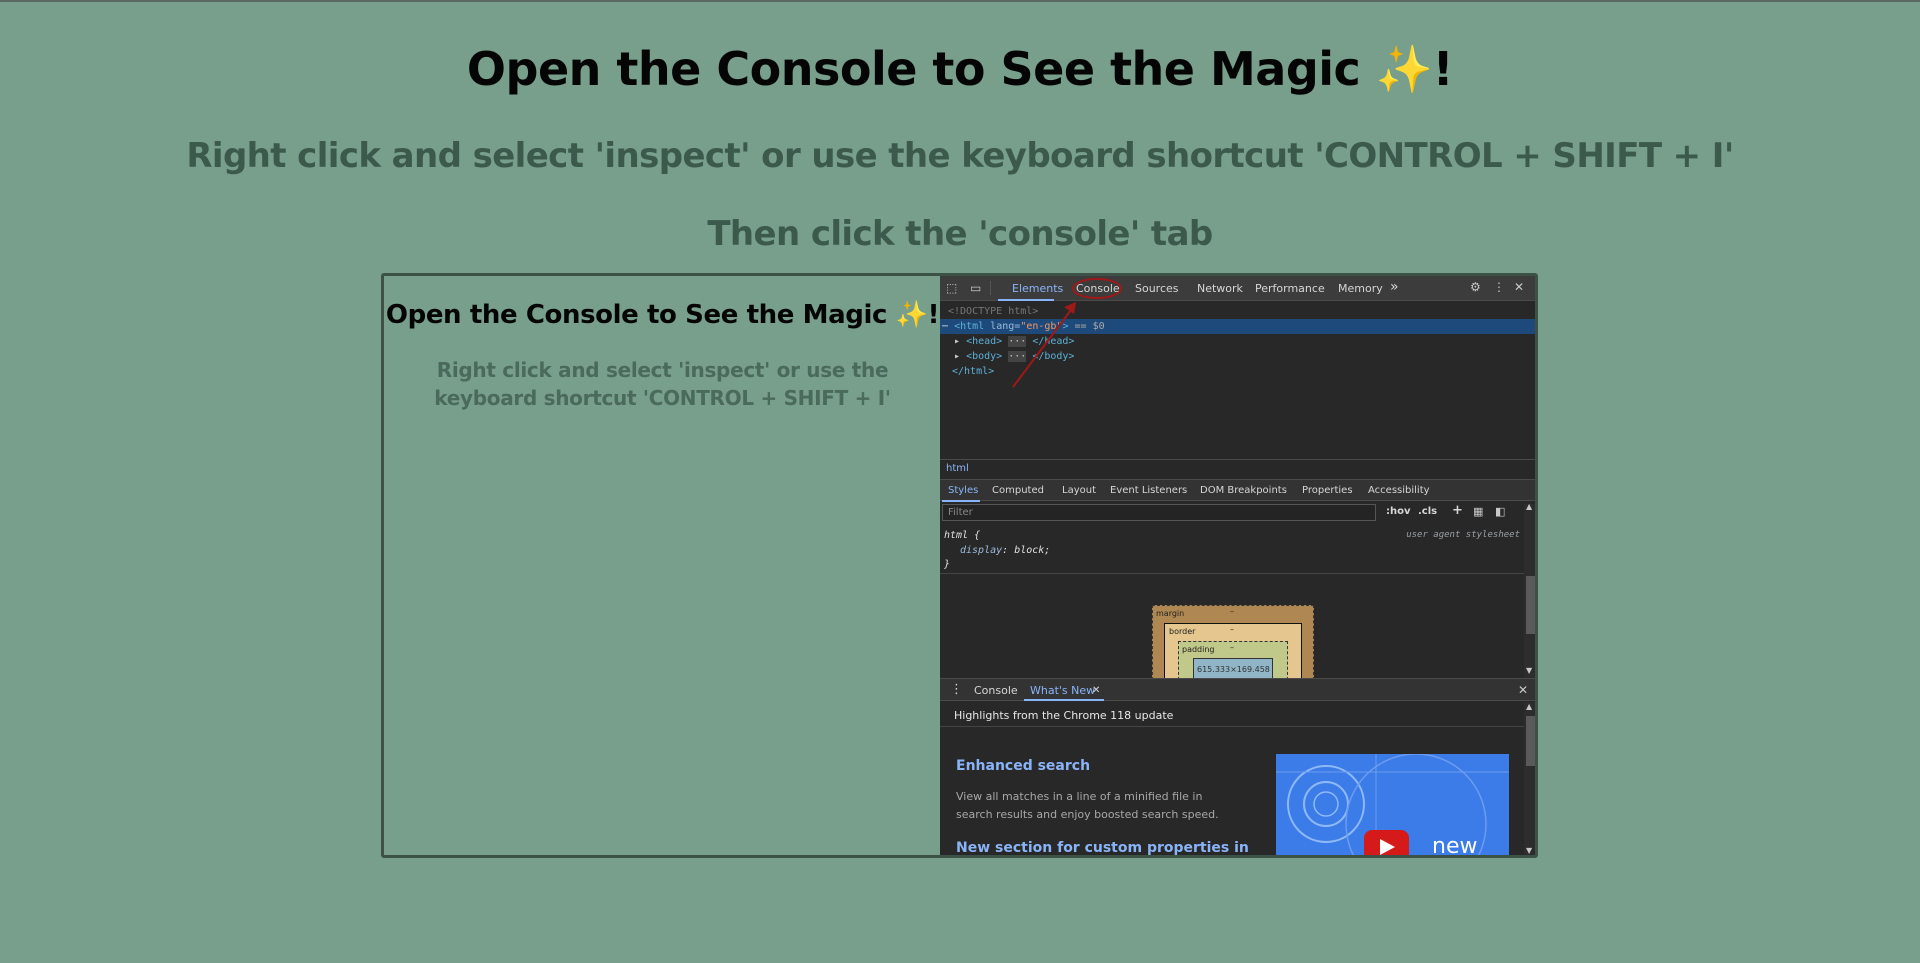 This screenshot has height=963, width=1920. What do you see at coordinates (1394, 287) in the screenshot?
I see `more-tabs-icon: »` at bounding box center [1394, 287].